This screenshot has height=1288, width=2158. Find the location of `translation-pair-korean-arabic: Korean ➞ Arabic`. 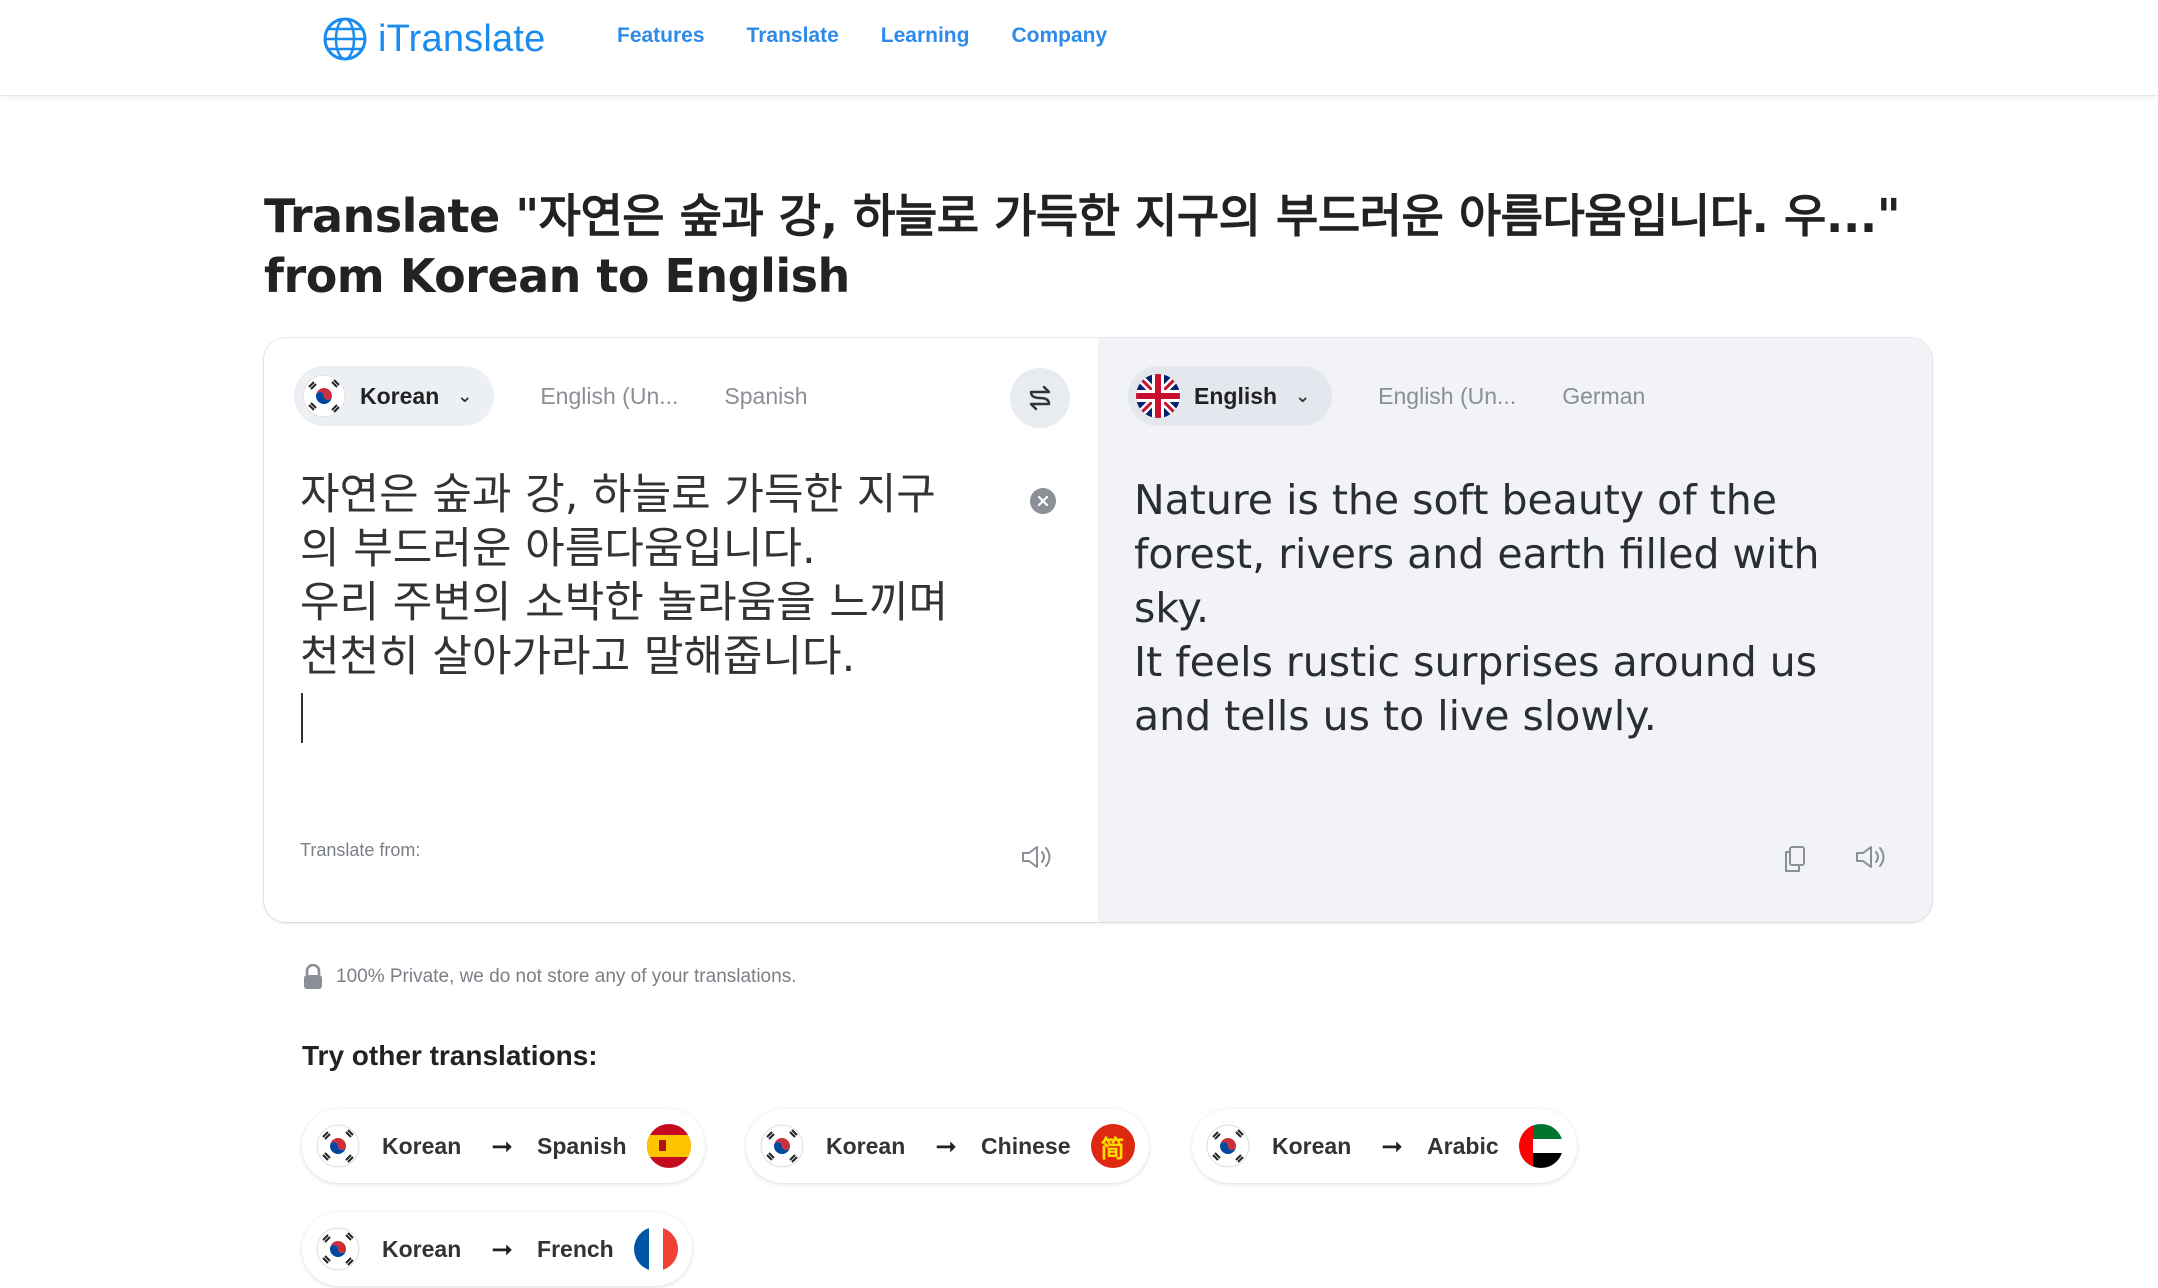

translation-pair-korean-arabic: Korean ➞ Arabic is located at coordinates (1384, 1146).